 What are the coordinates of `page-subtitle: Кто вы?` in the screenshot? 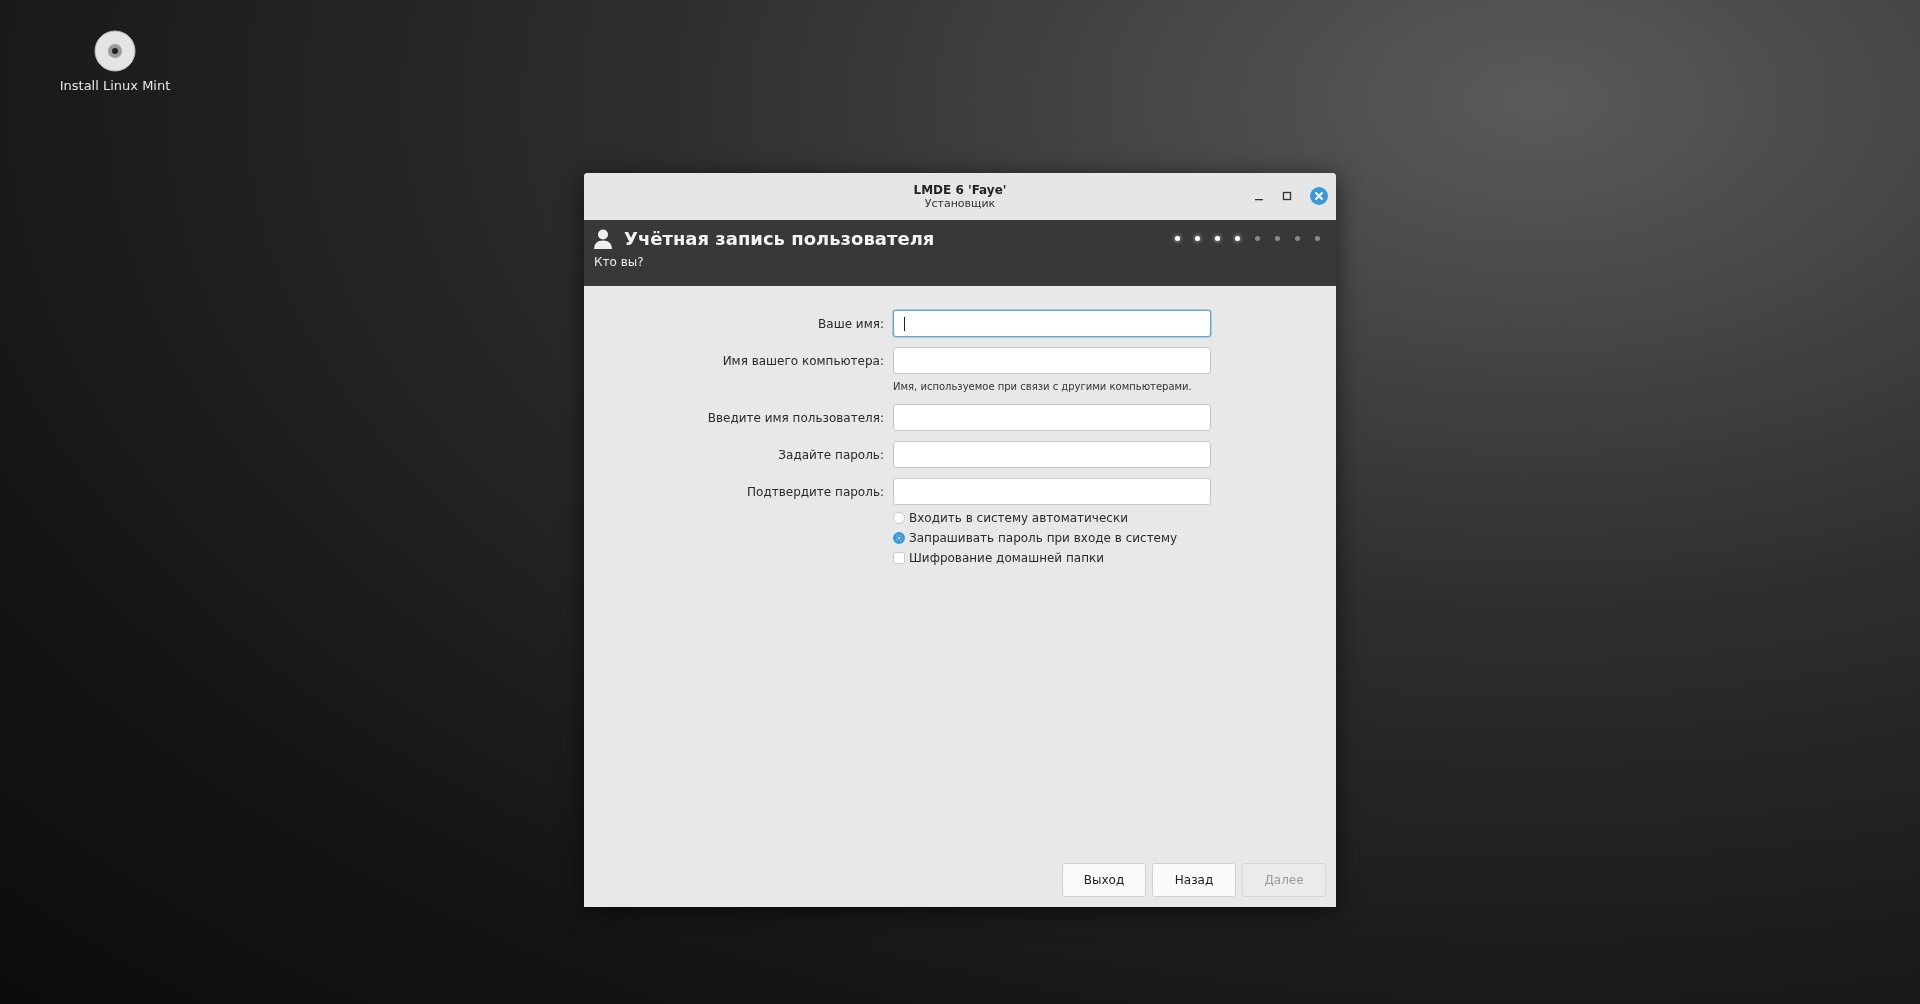 It's located at (619, 262).